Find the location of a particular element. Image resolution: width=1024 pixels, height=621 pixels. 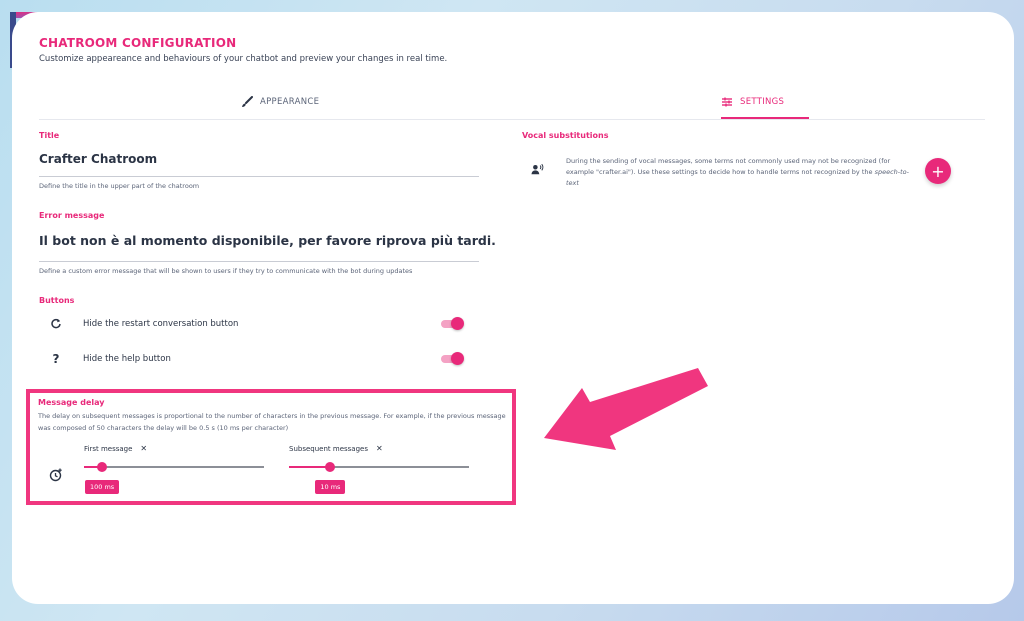

first-message-slider-thumb is located at coordinates (102, 467).